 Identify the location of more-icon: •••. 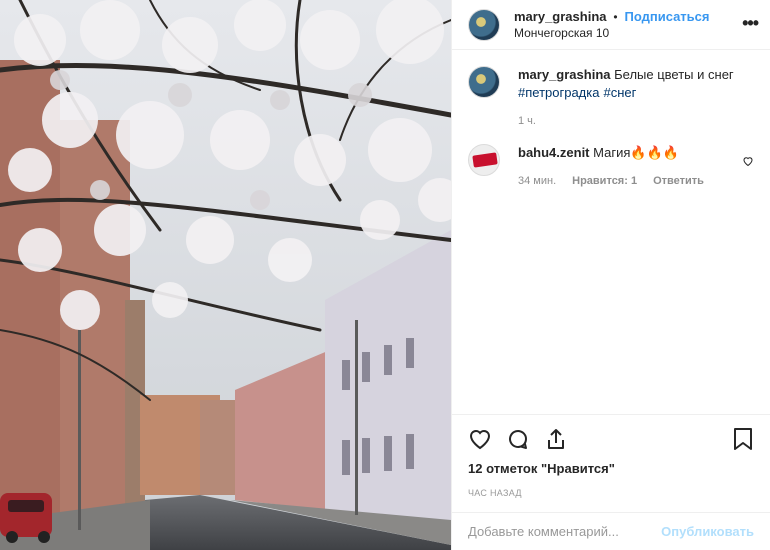
(750, 23).